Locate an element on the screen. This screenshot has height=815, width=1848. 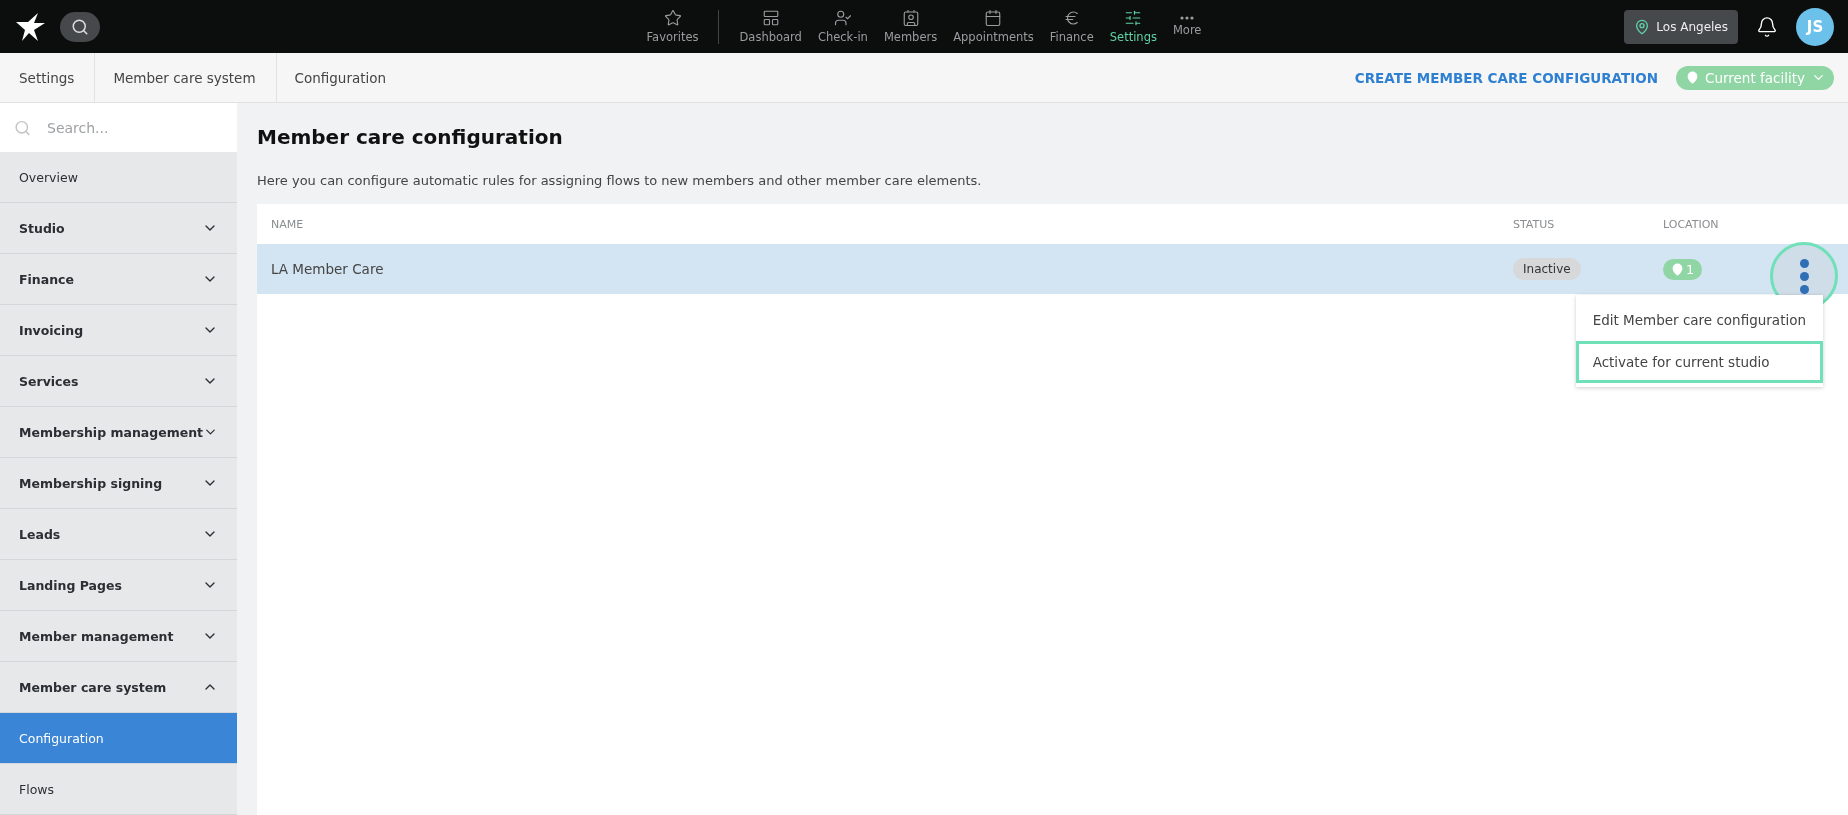
nav-item: Finance is located at coordinates (1071, 26).